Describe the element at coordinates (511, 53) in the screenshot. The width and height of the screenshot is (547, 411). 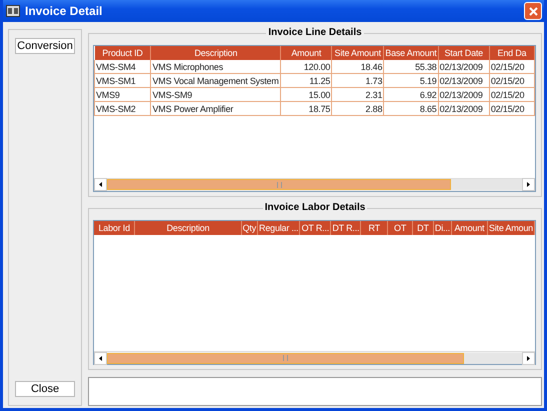
I see `column-header: End Da` at that location.